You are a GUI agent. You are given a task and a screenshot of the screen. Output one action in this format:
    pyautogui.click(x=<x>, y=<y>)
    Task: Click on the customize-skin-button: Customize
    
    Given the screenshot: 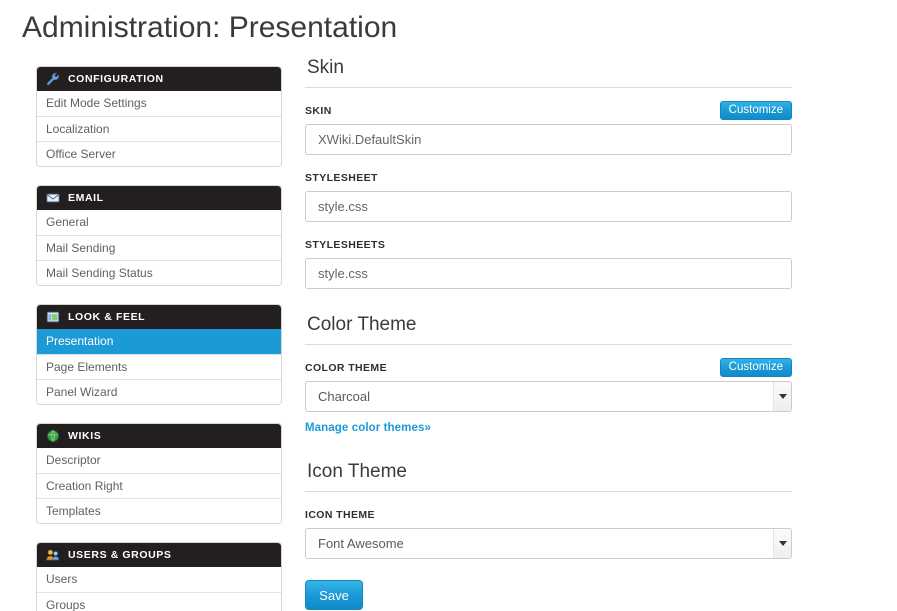 What is the action you would take?
    pyautogui.click(x=755, y=110)
    